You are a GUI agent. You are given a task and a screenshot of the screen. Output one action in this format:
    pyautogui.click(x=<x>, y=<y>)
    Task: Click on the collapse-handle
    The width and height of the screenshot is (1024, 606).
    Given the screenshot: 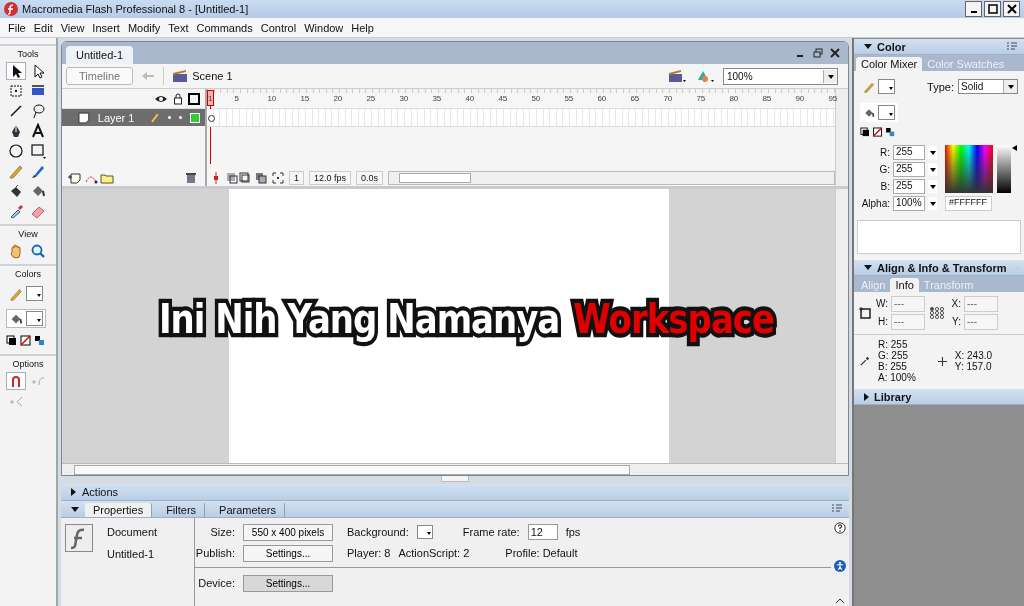 What is the action you would take?
    pyautogui.click(x=455, y=479)
    